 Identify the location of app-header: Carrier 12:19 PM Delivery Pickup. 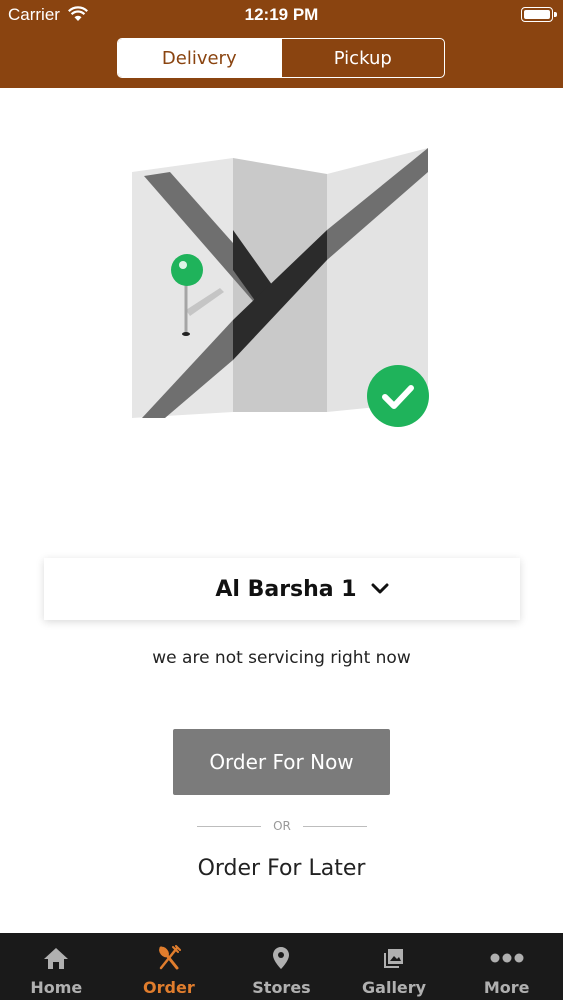
(281, 44).